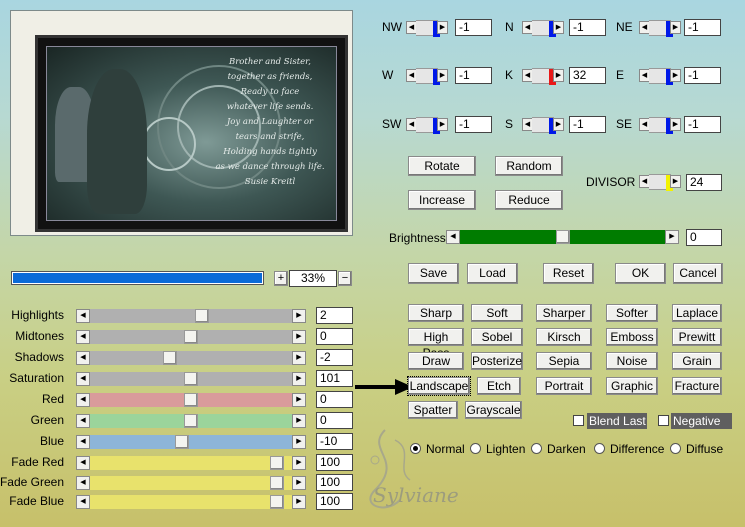 This screenshot has height=527, width=745. I want to click on reset-button: Reset, so click(568, 273).